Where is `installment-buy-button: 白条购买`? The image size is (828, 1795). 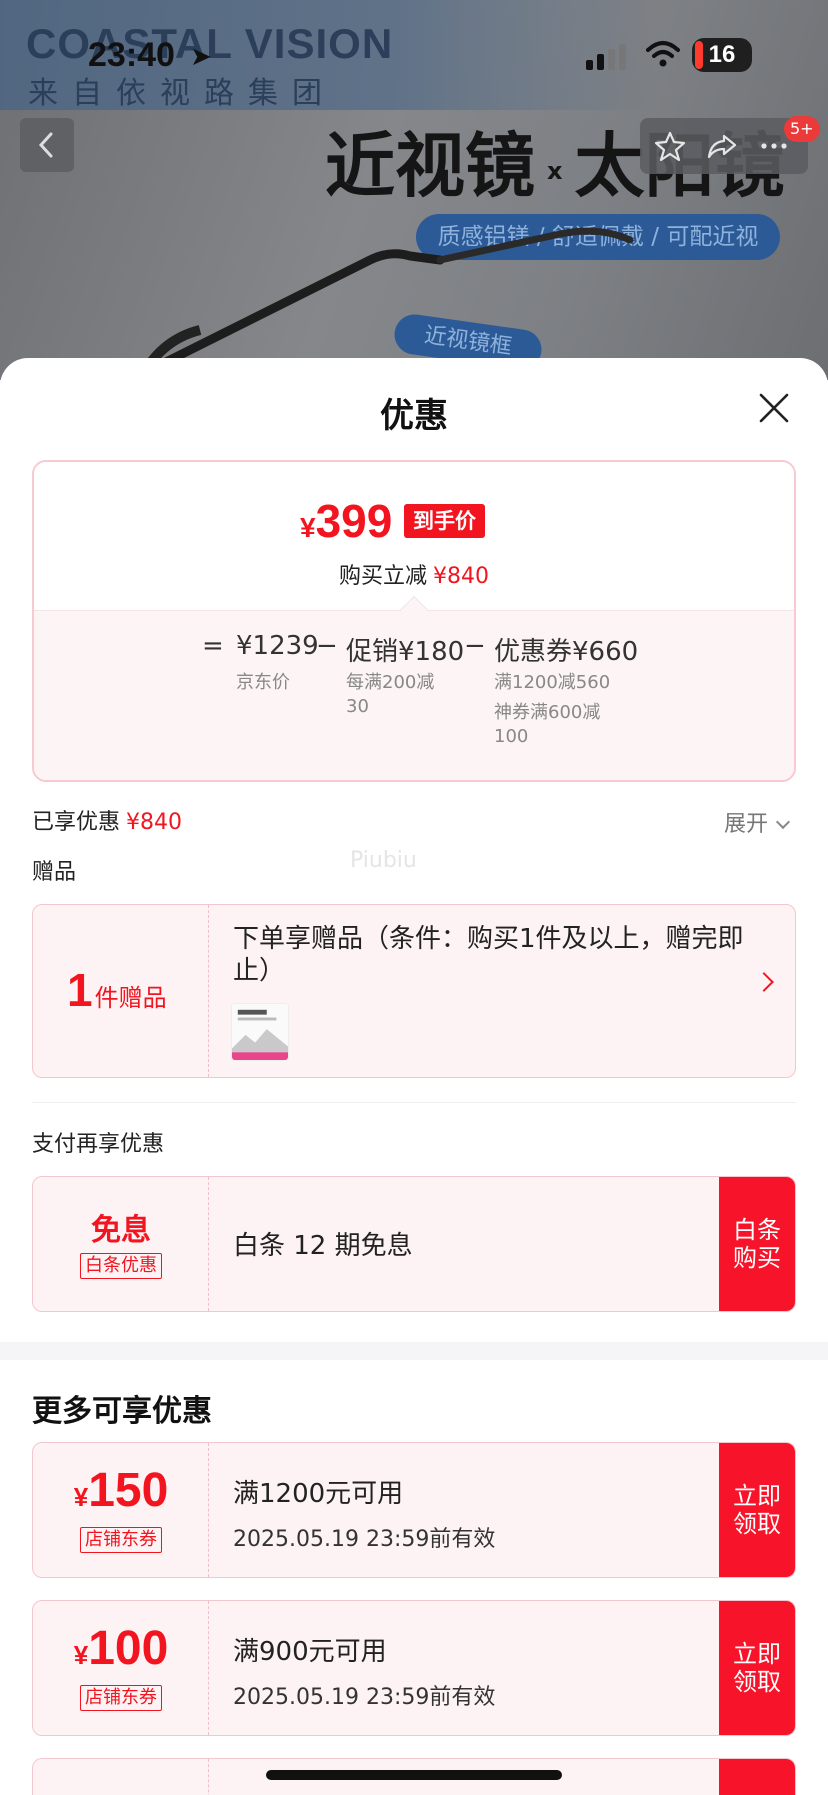 installment-buy-button: 白条购买 is located at coordinates (757, 1244).